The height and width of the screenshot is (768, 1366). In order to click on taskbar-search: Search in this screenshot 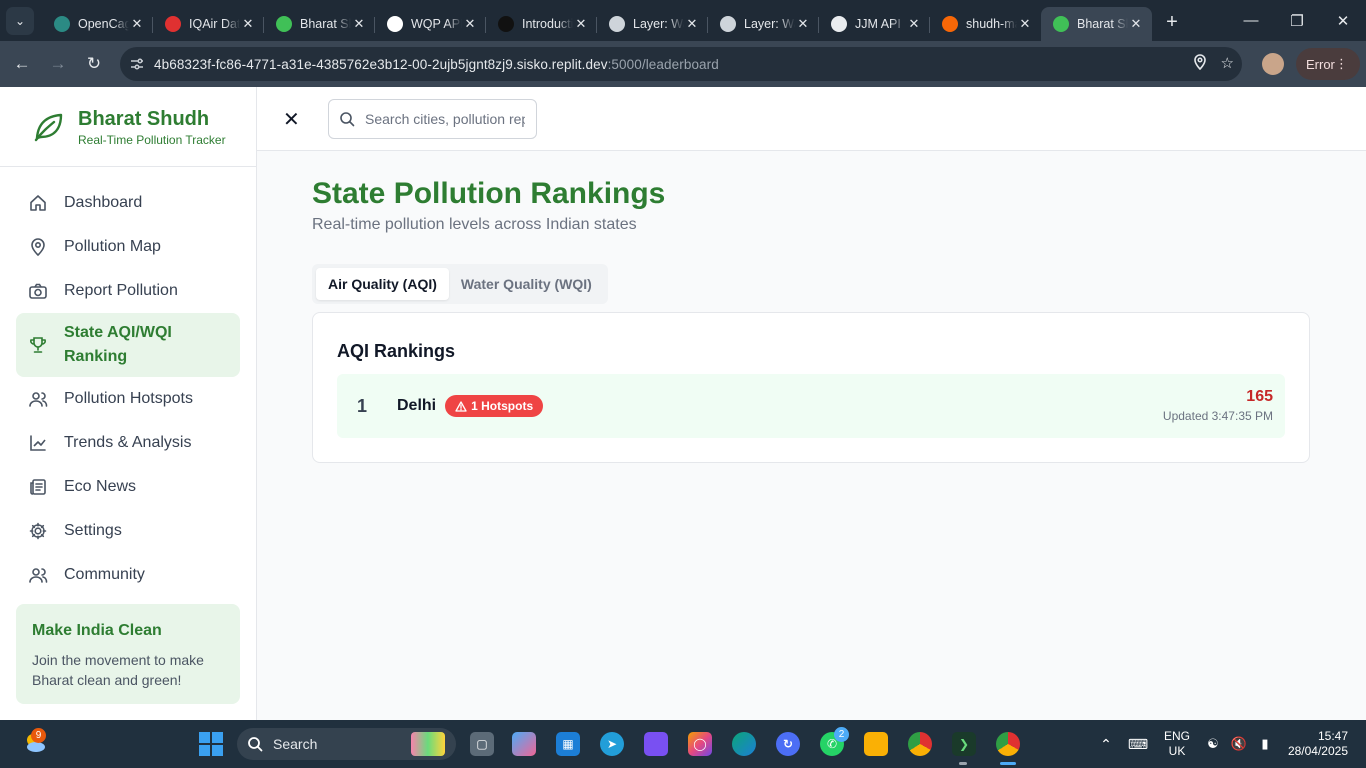, I will do `click(346, 744)`.